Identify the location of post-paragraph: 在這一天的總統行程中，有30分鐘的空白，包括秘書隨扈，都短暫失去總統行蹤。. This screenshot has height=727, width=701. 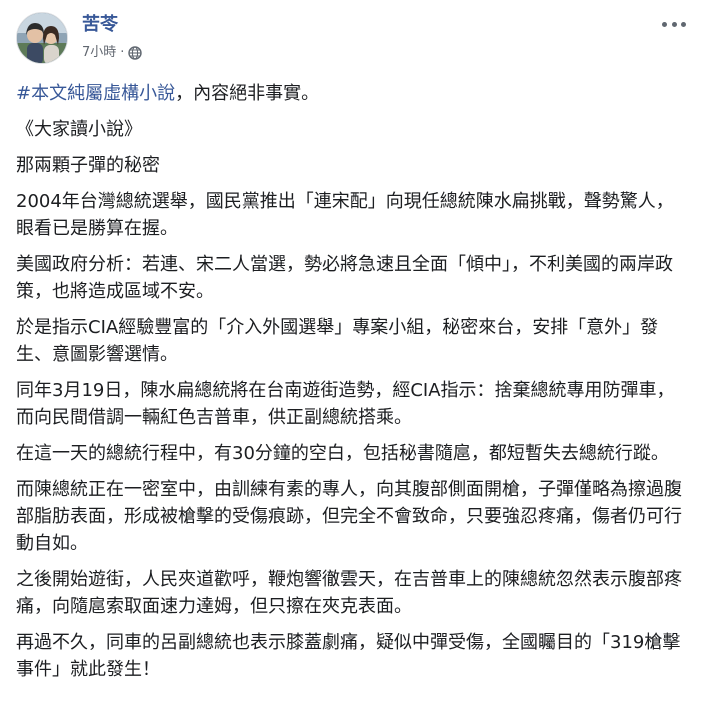
(342, 453).